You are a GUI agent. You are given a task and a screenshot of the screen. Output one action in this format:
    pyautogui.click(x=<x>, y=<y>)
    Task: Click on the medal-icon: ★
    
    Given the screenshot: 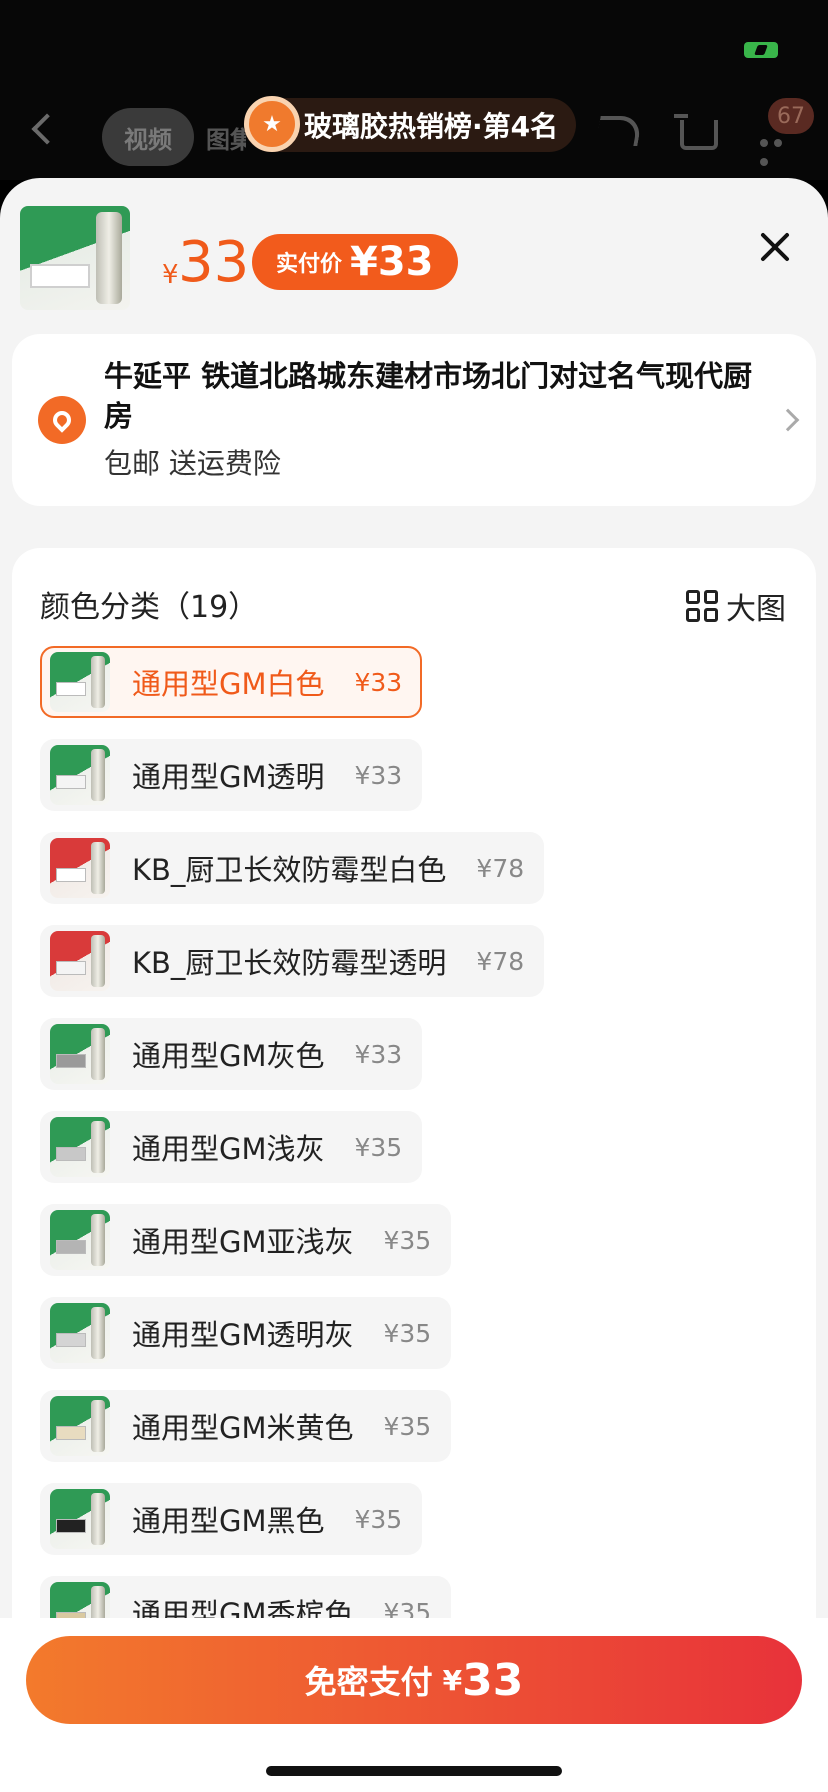 What is the action you would take?
    pyautogui.click(x=272, y=124)
    